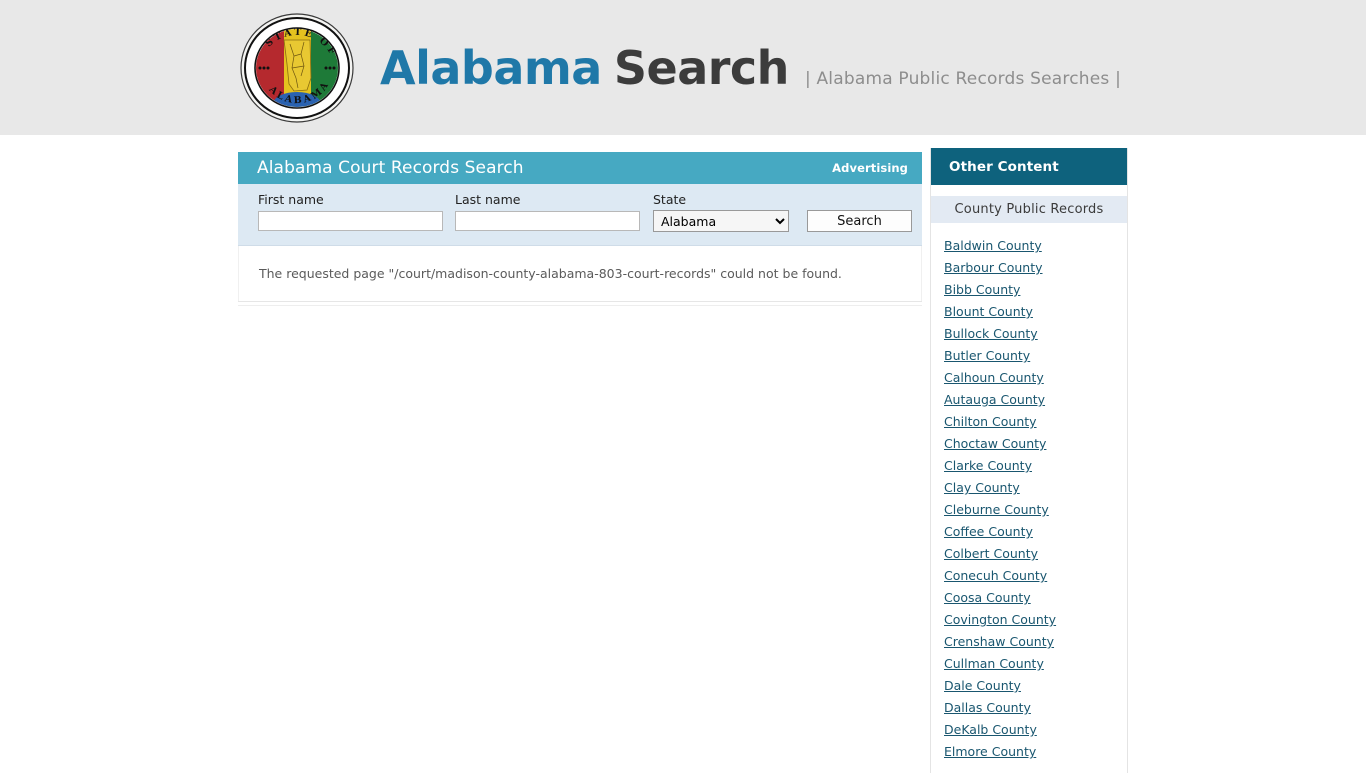  Describe the element at coordinates (995, 444) in the screenshot. I see `county-link: Choctaw County` at that location.